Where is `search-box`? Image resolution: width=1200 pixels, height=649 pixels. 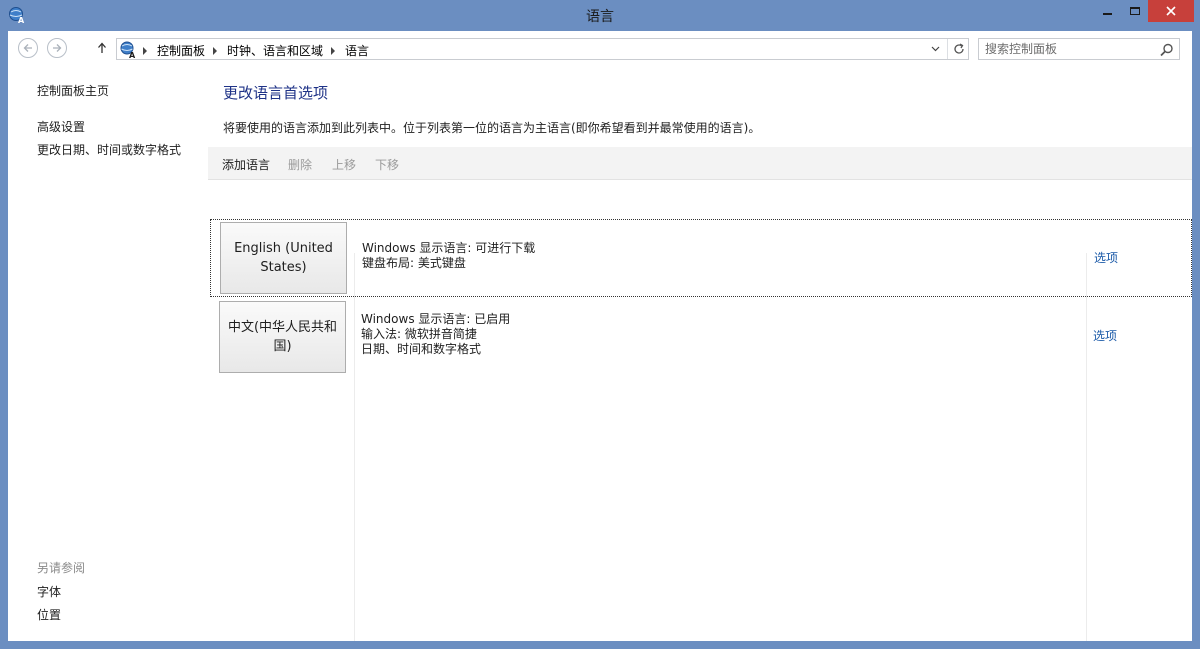
search-box is located at coordinates (1079, 49).